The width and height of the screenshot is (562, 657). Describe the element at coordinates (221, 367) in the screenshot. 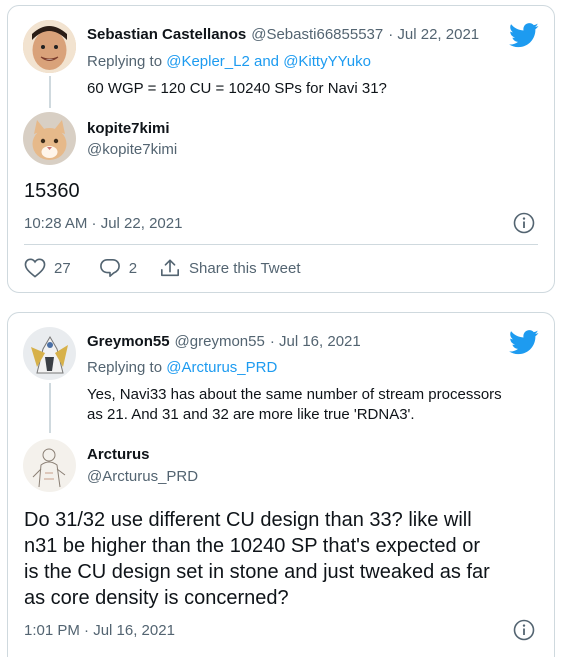

I see `replying-to-link: @Arcturus_PRD` at that location.